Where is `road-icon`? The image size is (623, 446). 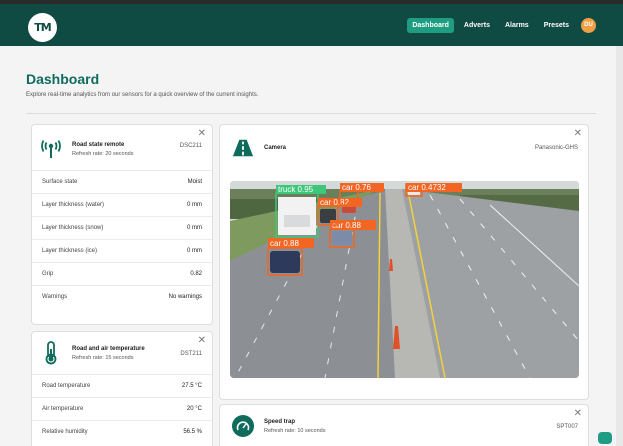
road-icon is located at coordinates (243, 148).